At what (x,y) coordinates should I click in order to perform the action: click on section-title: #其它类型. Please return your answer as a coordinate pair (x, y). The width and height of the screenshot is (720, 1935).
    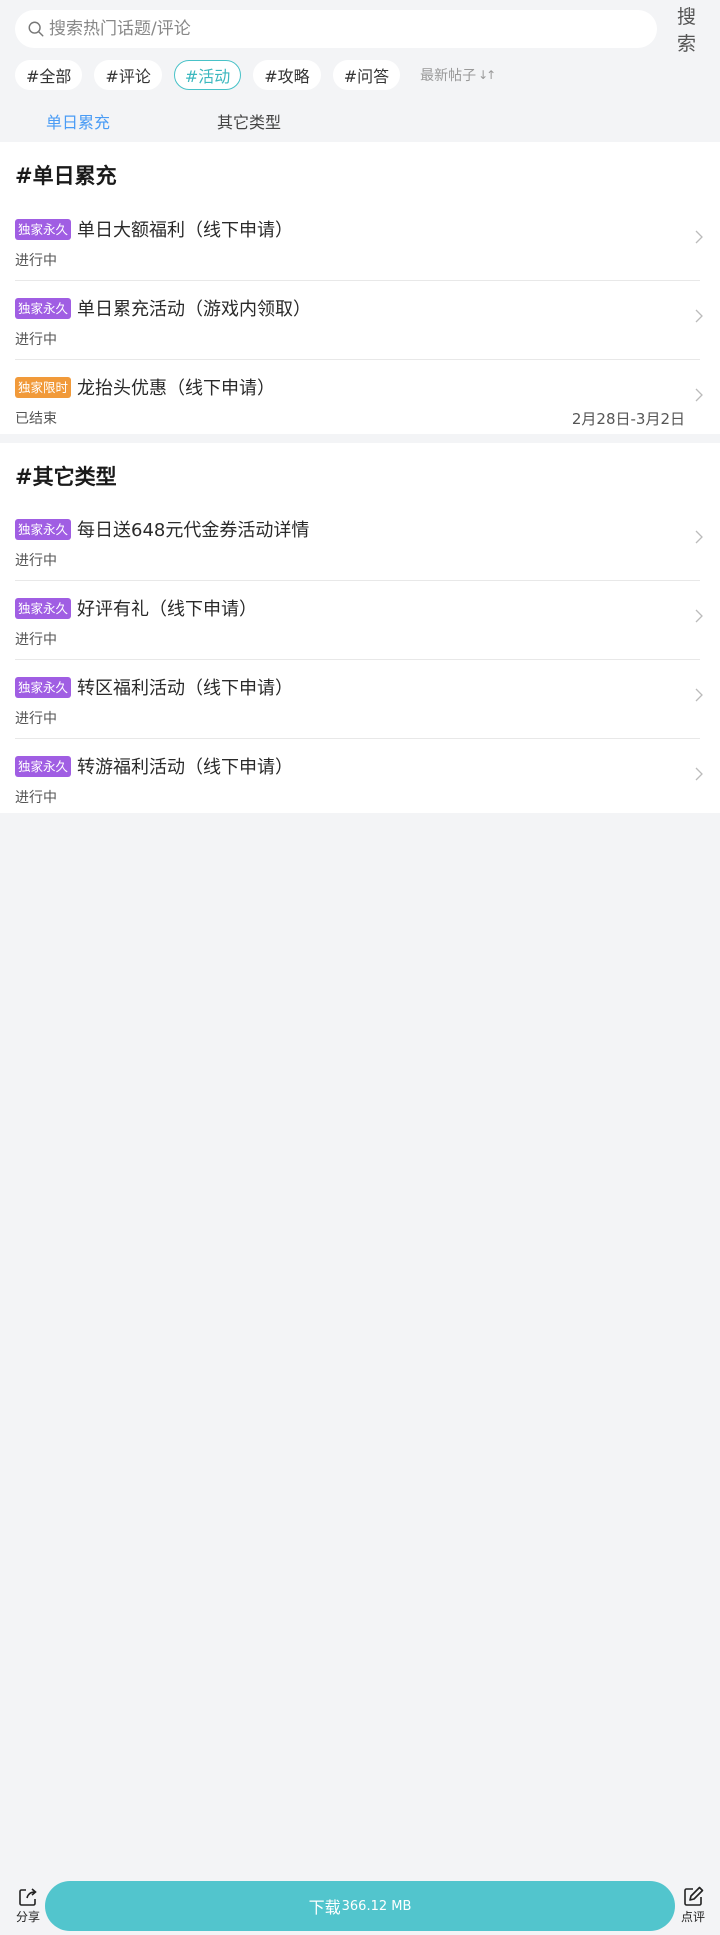
    Looking at the image, I should click on (66, 477).